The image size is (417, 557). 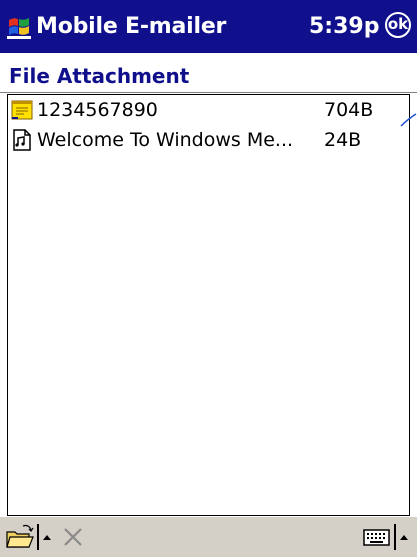 What do you see at coordinates (19, 27) in the screenshot?
I see `windows-flag-icon` at bounding box center [19, 27].